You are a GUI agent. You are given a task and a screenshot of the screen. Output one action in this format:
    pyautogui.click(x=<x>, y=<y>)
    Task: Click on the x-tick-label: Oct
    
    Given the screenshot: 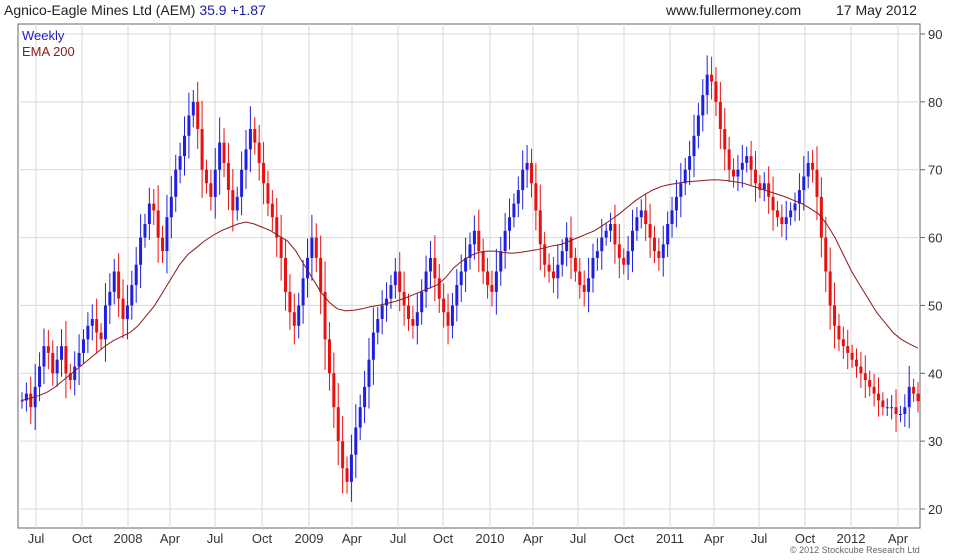 What is the action you would take?
    pyautogui.click(x=262, y=538)
    